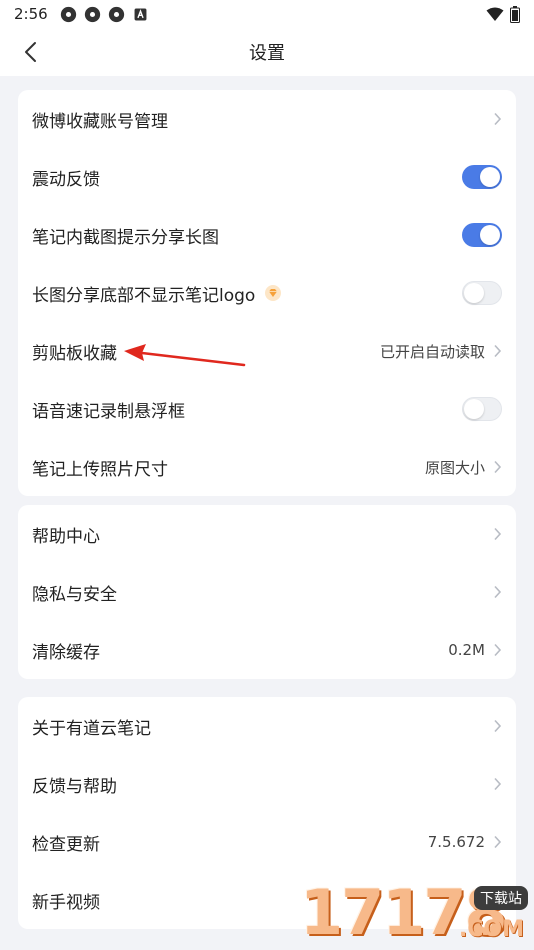 This screenshot has height=950, width=534. I want to click on top-bar: 设置, so click(267, 52).